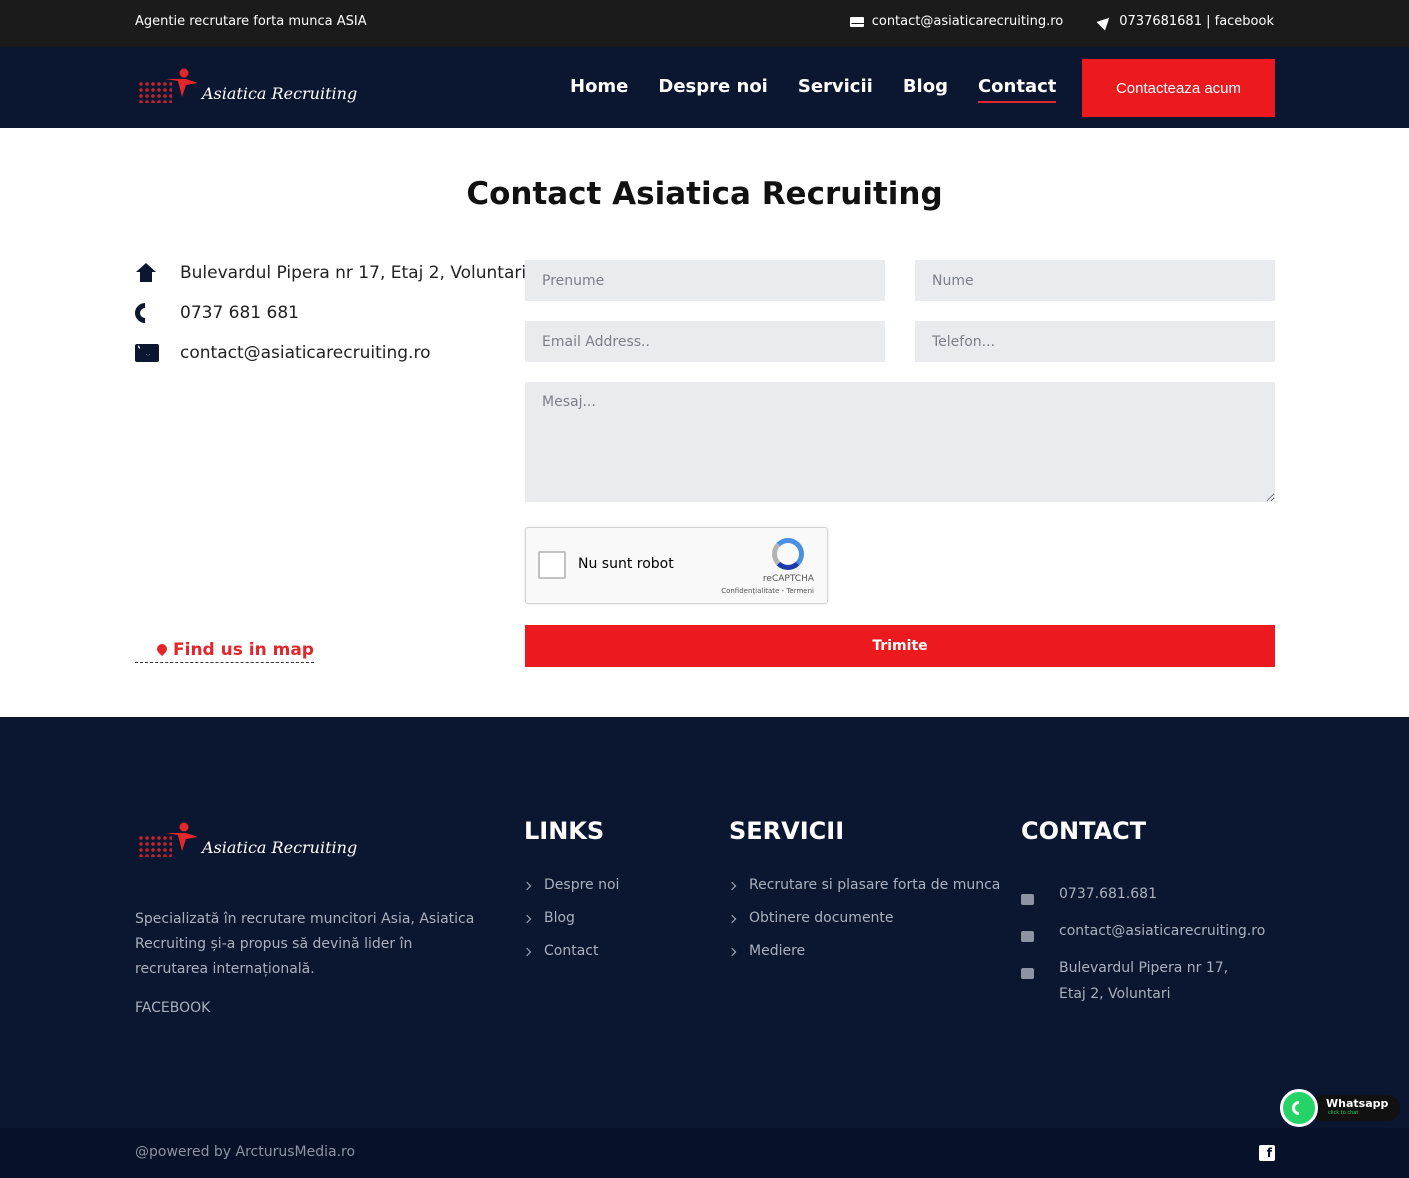 This screenshot has height=1178, width=1409. I want to click on find-us-in-map-link: Find us in map, so click(224, 651).